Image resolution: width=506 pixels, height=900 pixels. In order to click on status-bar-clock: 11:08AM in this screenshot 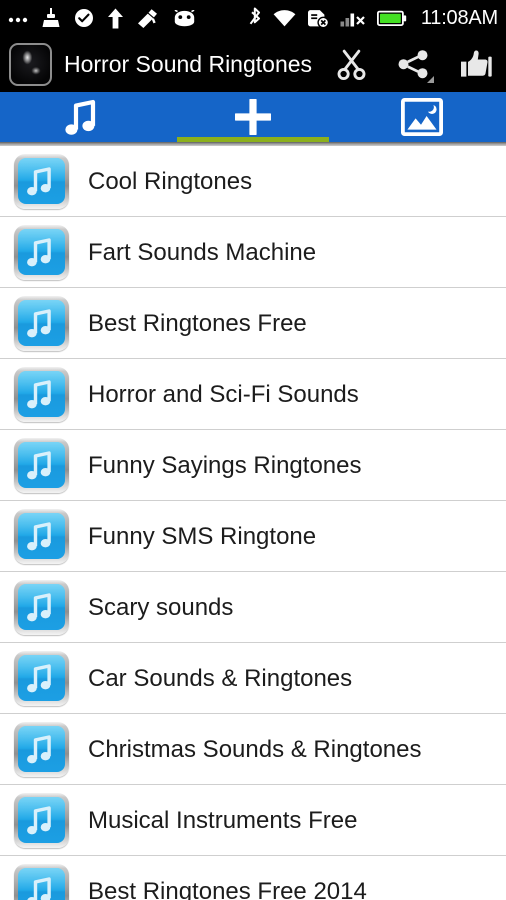, I will do `click(459, 17)`.